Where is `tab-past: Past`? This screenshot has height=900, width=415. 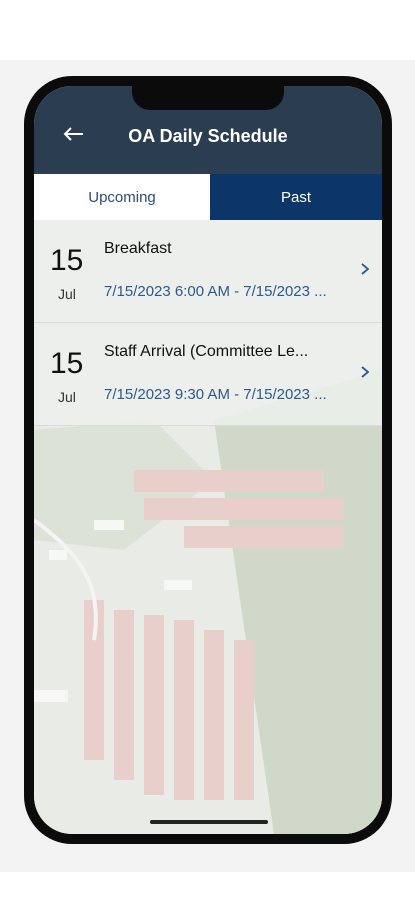 tab-past: Past is located at coordinates (296, 197).